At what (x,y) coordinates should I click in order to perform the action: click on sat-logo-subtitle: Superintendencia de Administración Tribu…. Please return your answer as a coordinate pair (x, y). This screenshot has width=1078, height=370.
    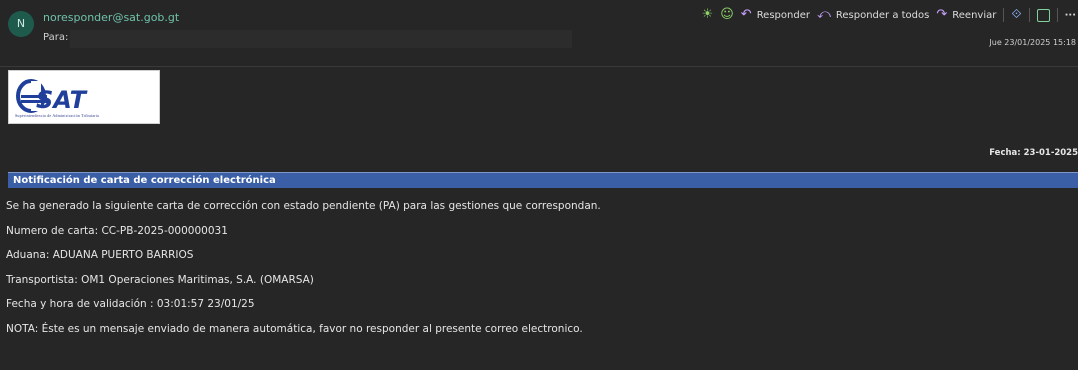
    Looking at the image, I should click on (57, 115).